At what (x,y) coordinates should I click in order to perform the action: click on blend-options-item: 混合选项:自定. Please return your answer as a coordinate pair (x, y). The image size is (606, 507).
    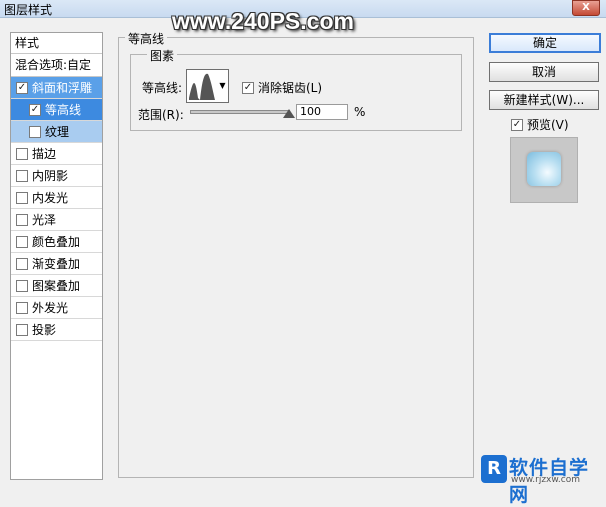
    Looking at the image, I should click on (56, 65).